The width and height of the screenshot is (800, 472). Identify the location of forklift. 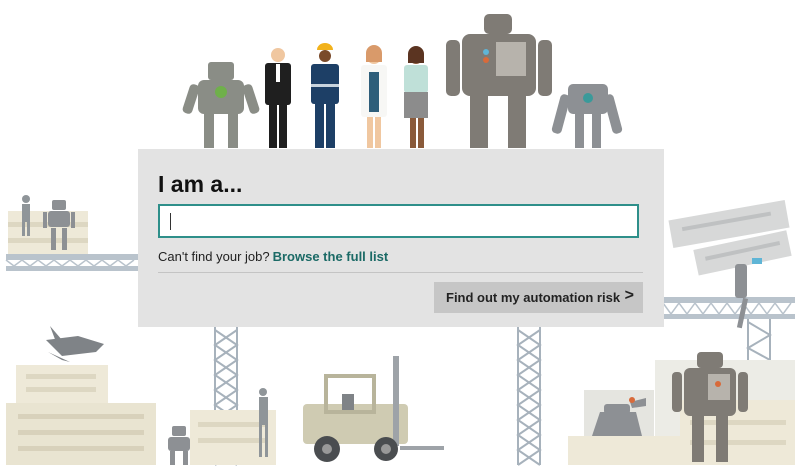
(373, 409).